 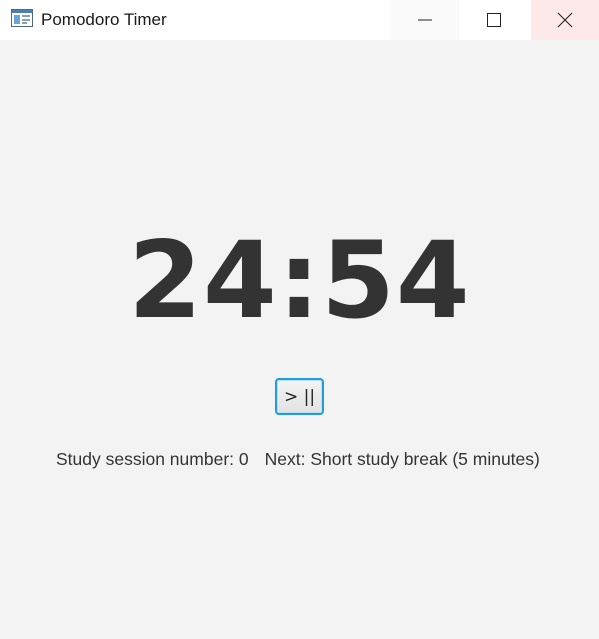 What do you see at coordinates (152, 459) in the screenshot?
I see `session-number-label: Study session number: 0` at bounding box center [152, 459].